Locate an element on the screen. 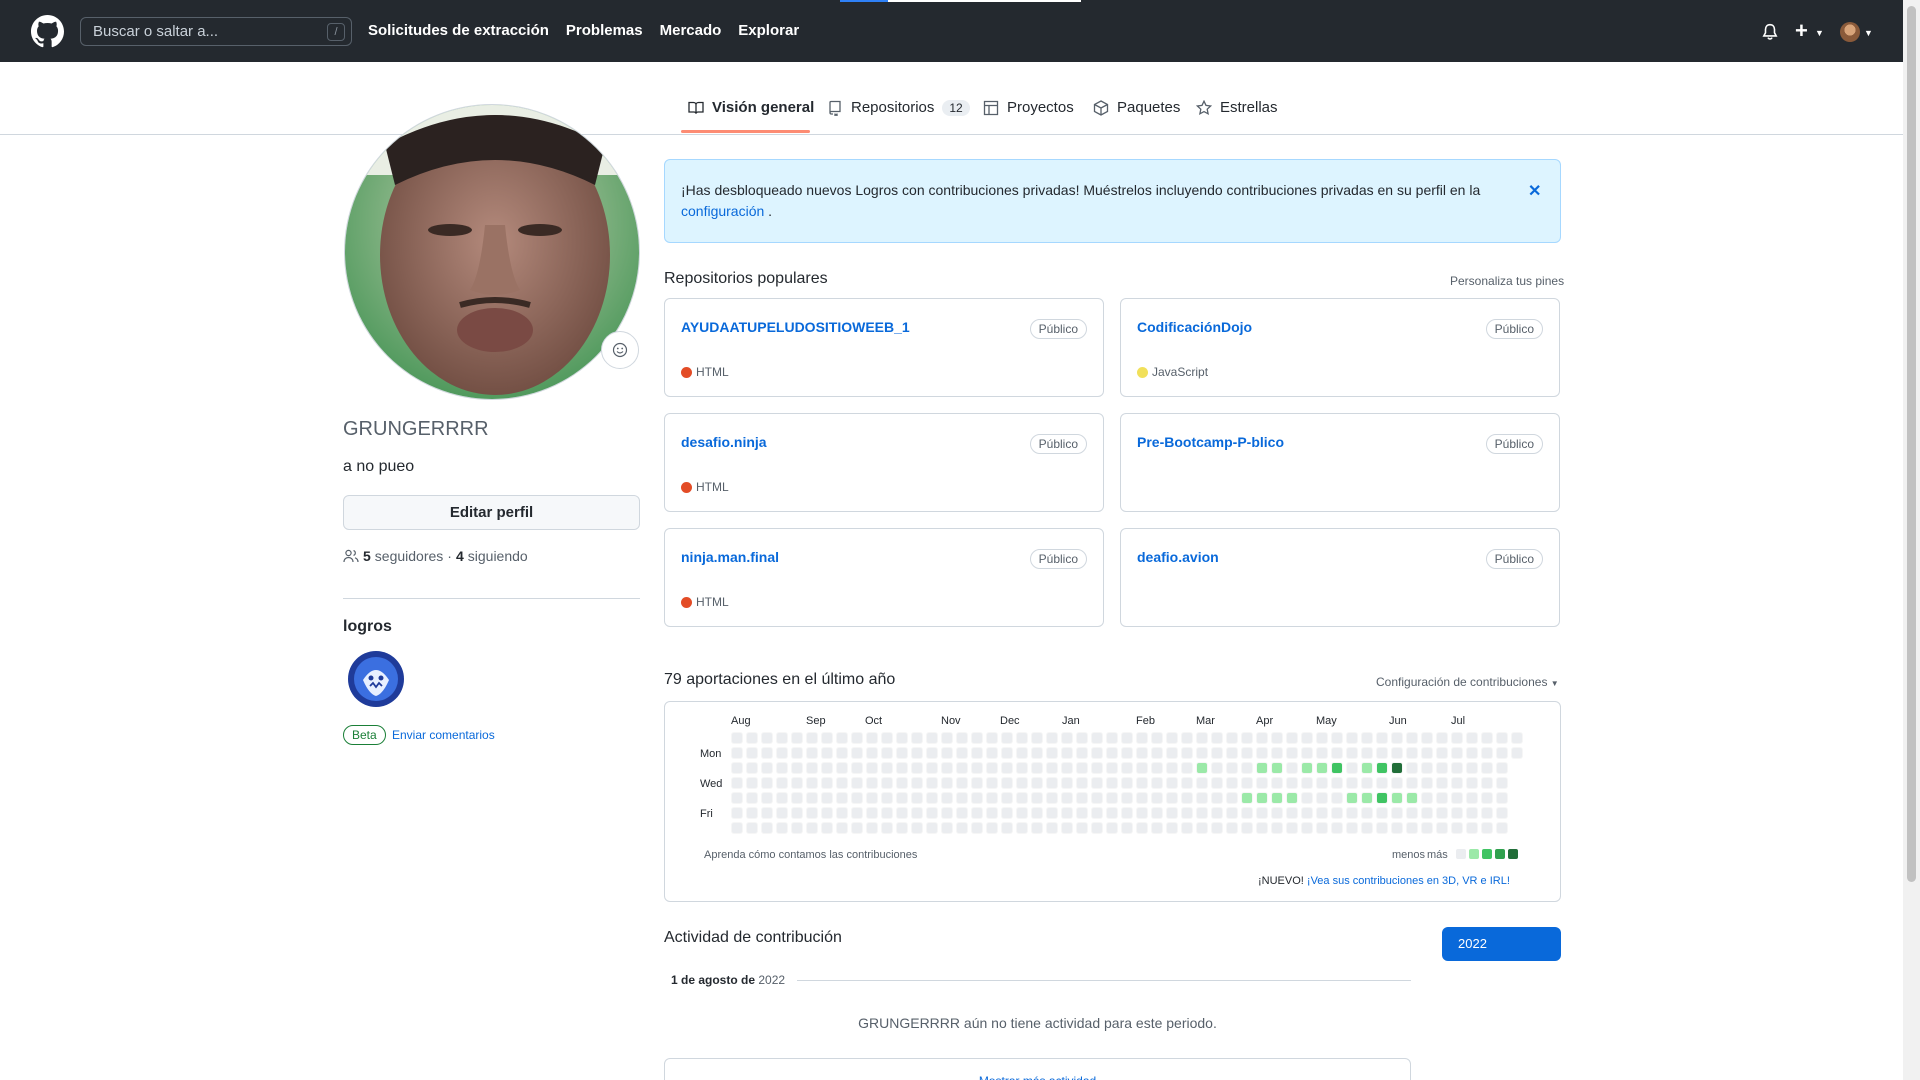  plus-icon: + is located at coordinates (1801, 31).